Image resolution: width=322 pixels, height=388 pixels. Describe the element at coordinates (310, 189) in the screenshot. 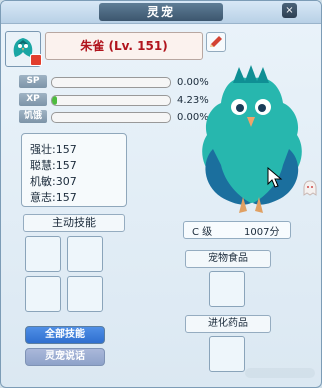

I see `ghost-icon` at that location.